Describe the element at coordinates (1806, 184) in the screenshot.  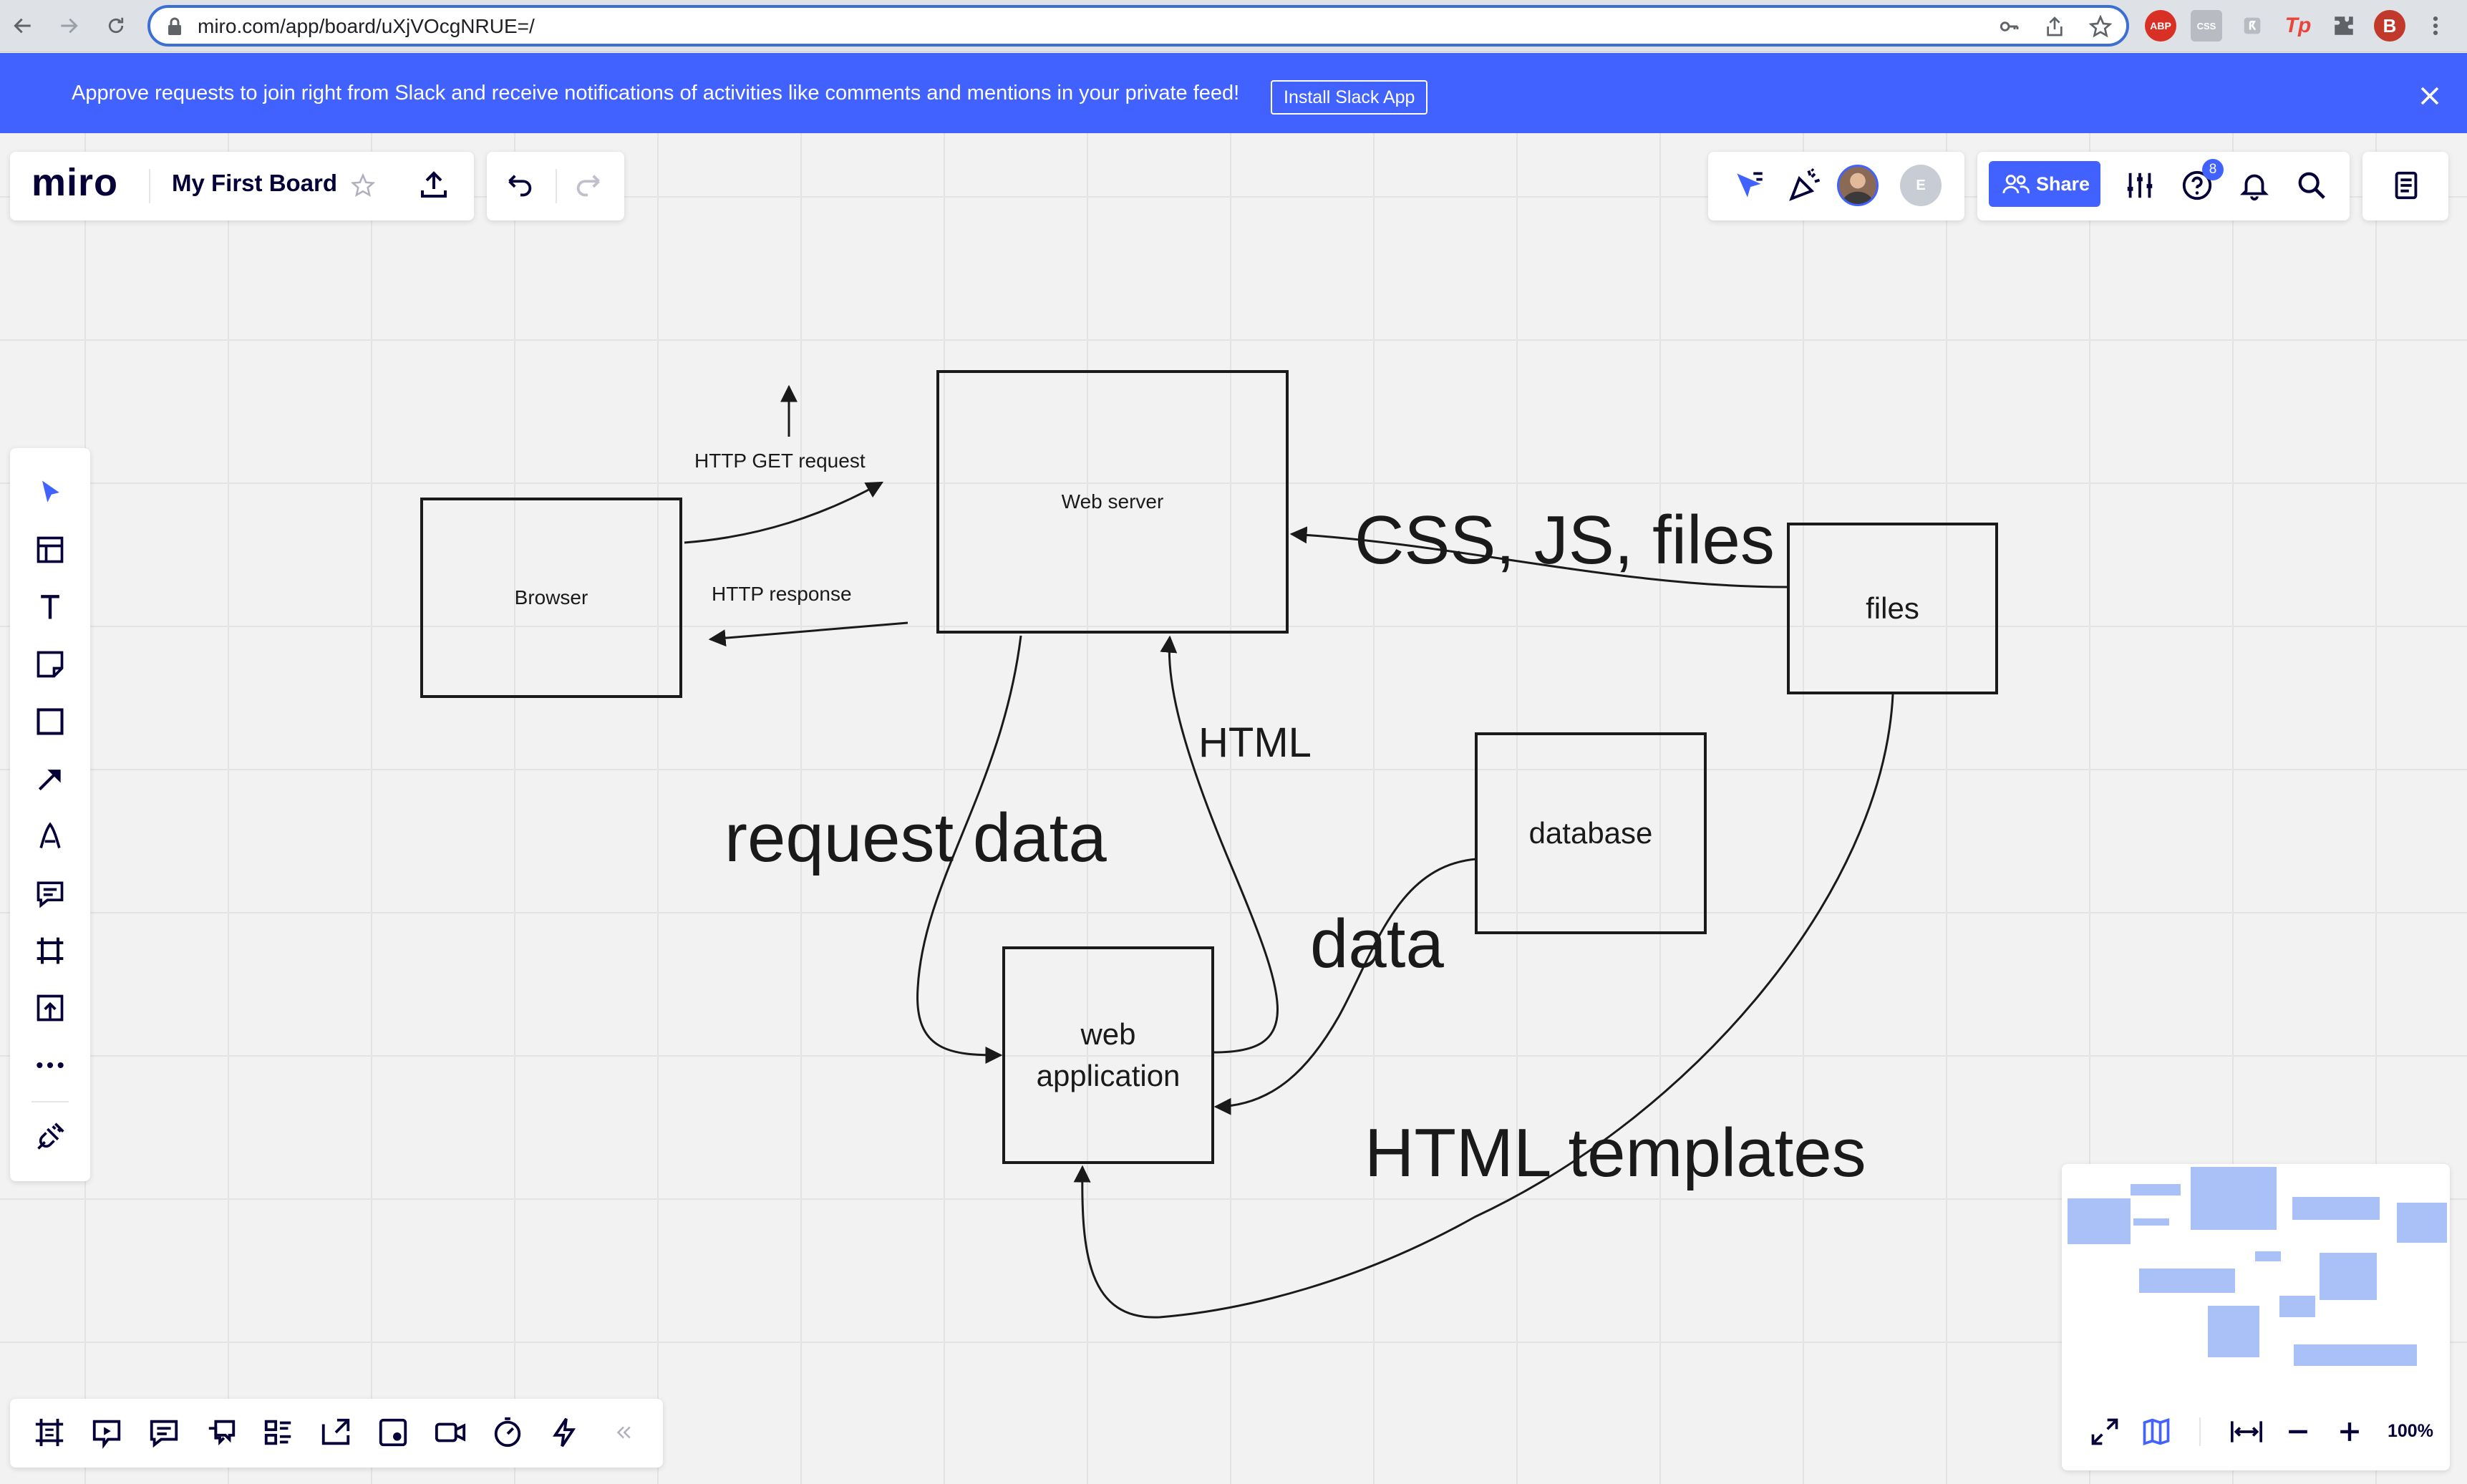
I see `celebrate-icon` at that location.